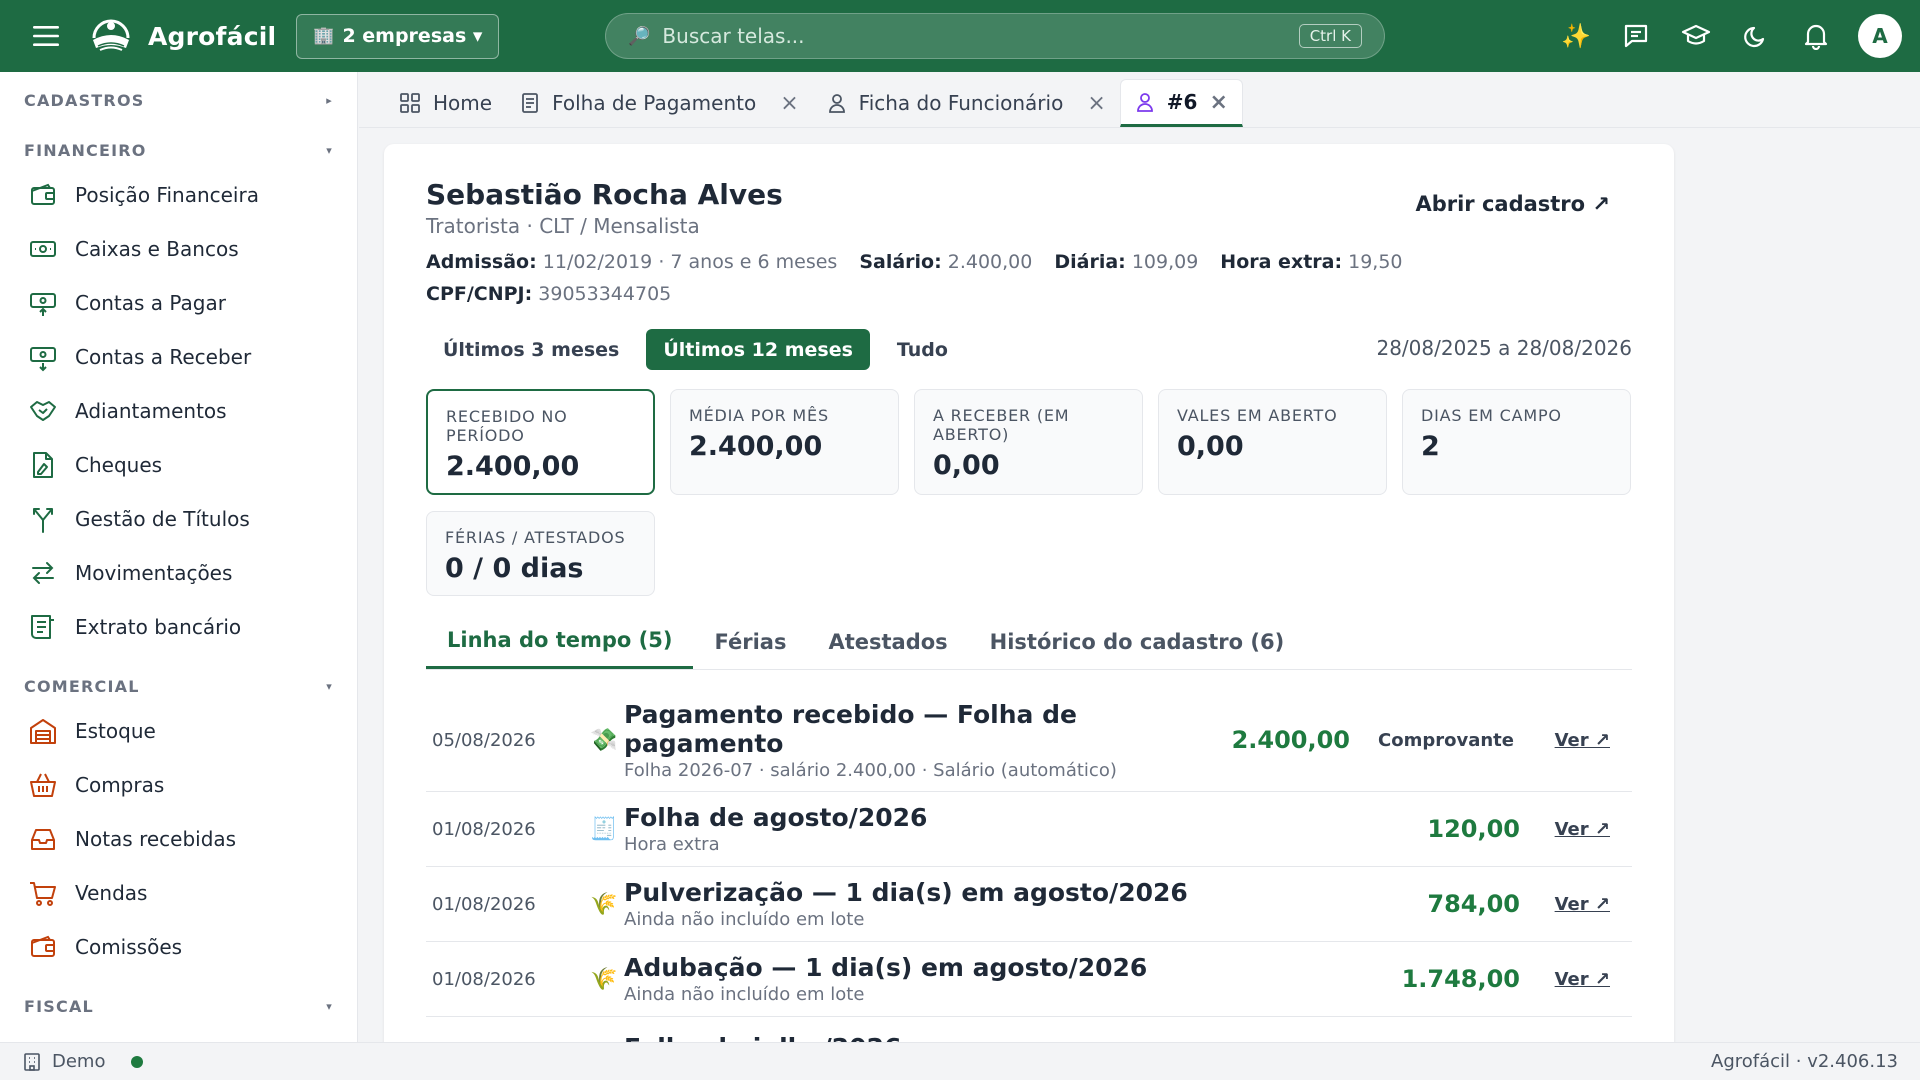 The height and width of the screenshot is (1080, 1920). What do you see at coordinates (1516, 442) in the screenshot?
I see `kpi-field-days: Dias em campo 2` at bounding box center [1516, 442].